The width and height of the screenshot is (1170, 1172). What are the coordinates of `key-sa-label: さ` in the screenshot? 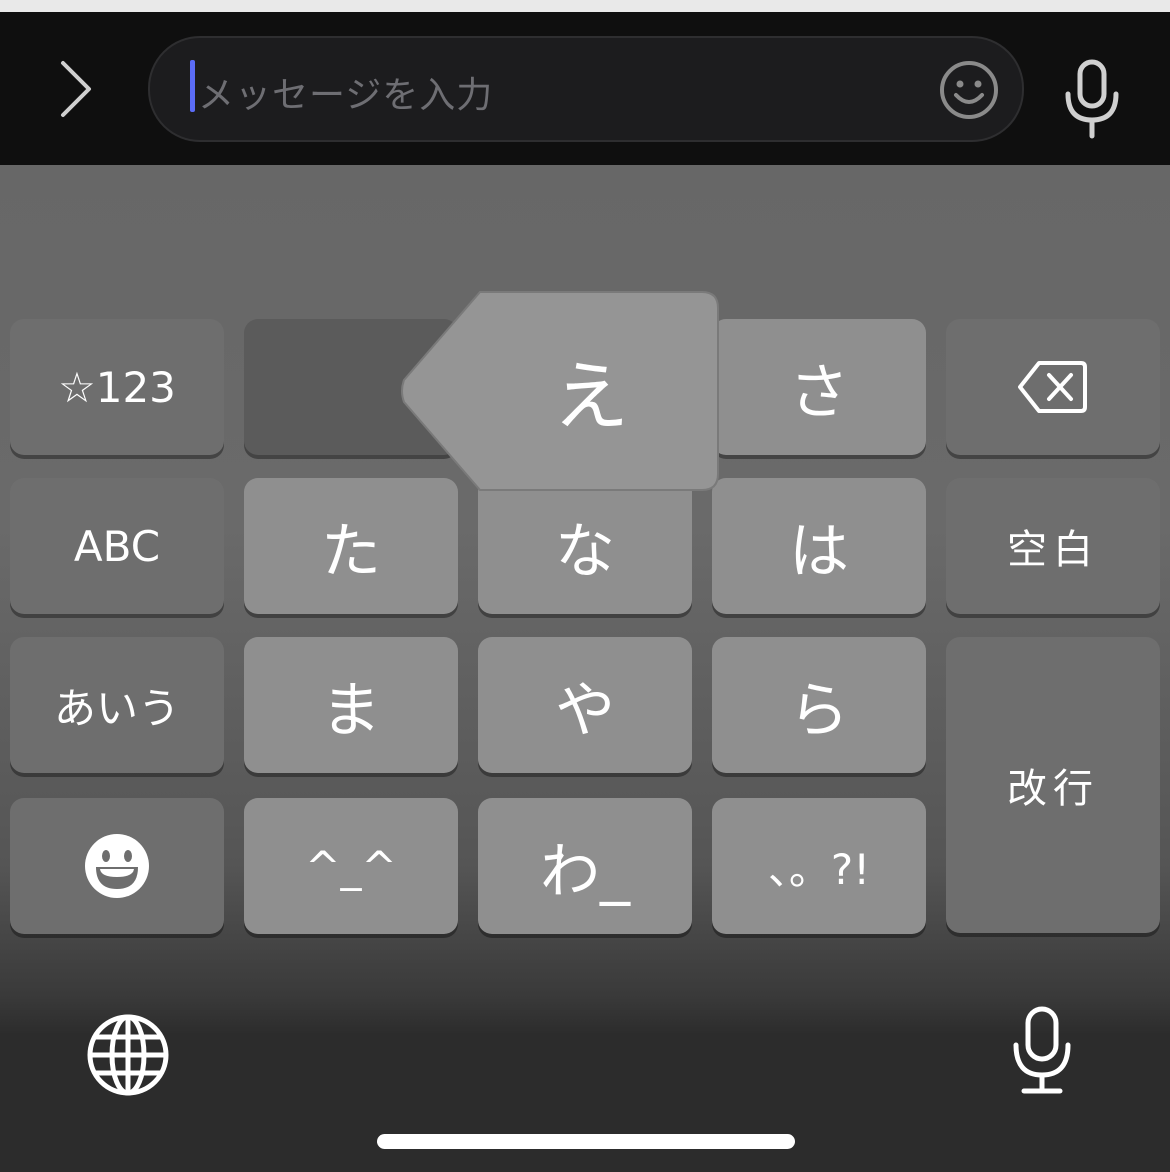 It's located at (819, 392).